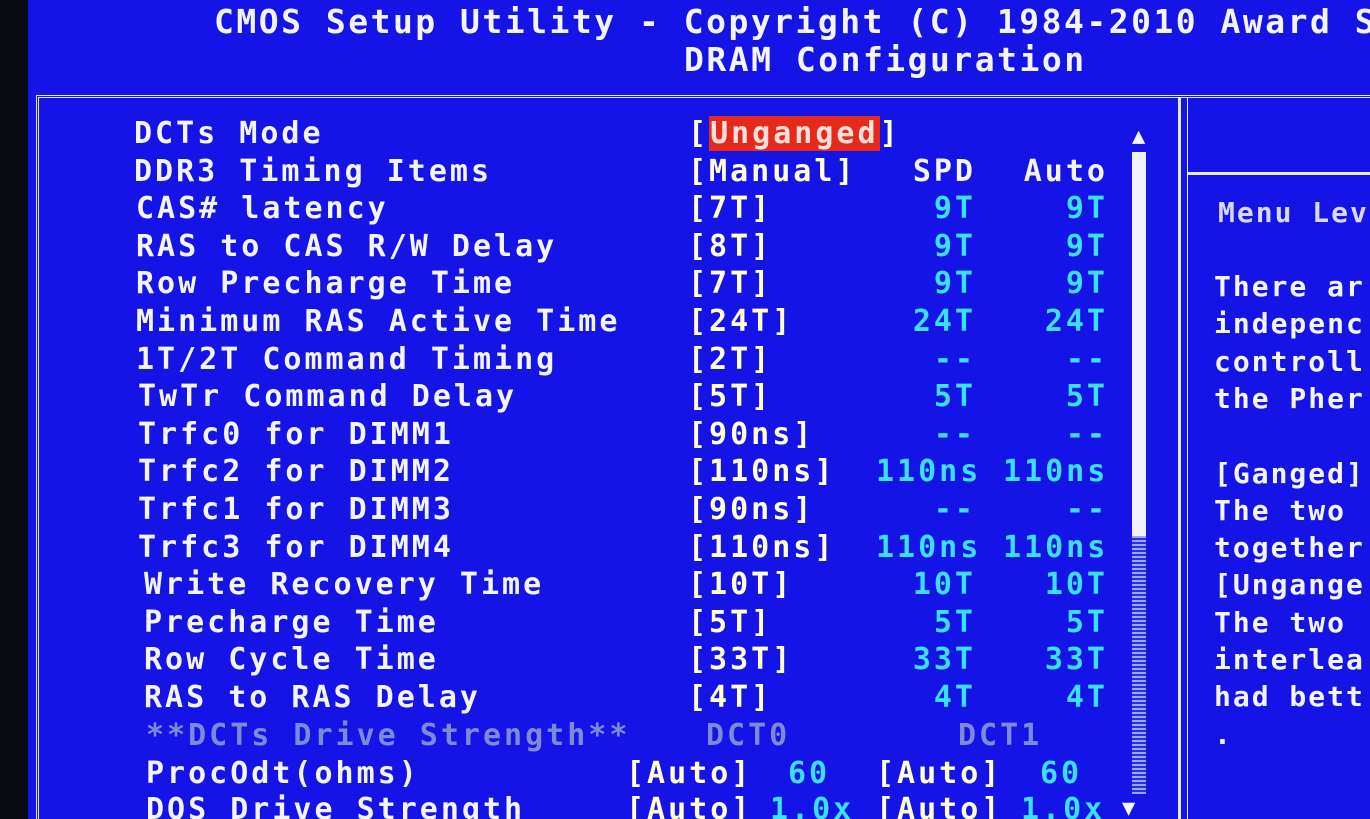 This screenshot has width=1370, height=819. I want to click on help-text-line: together, so click(1289, 548).